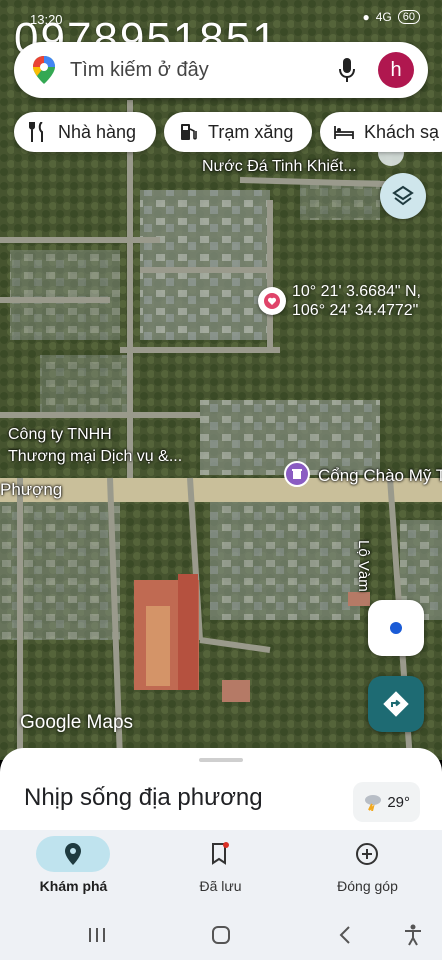  I want to click on account-avatar: h, so click(396, 70).